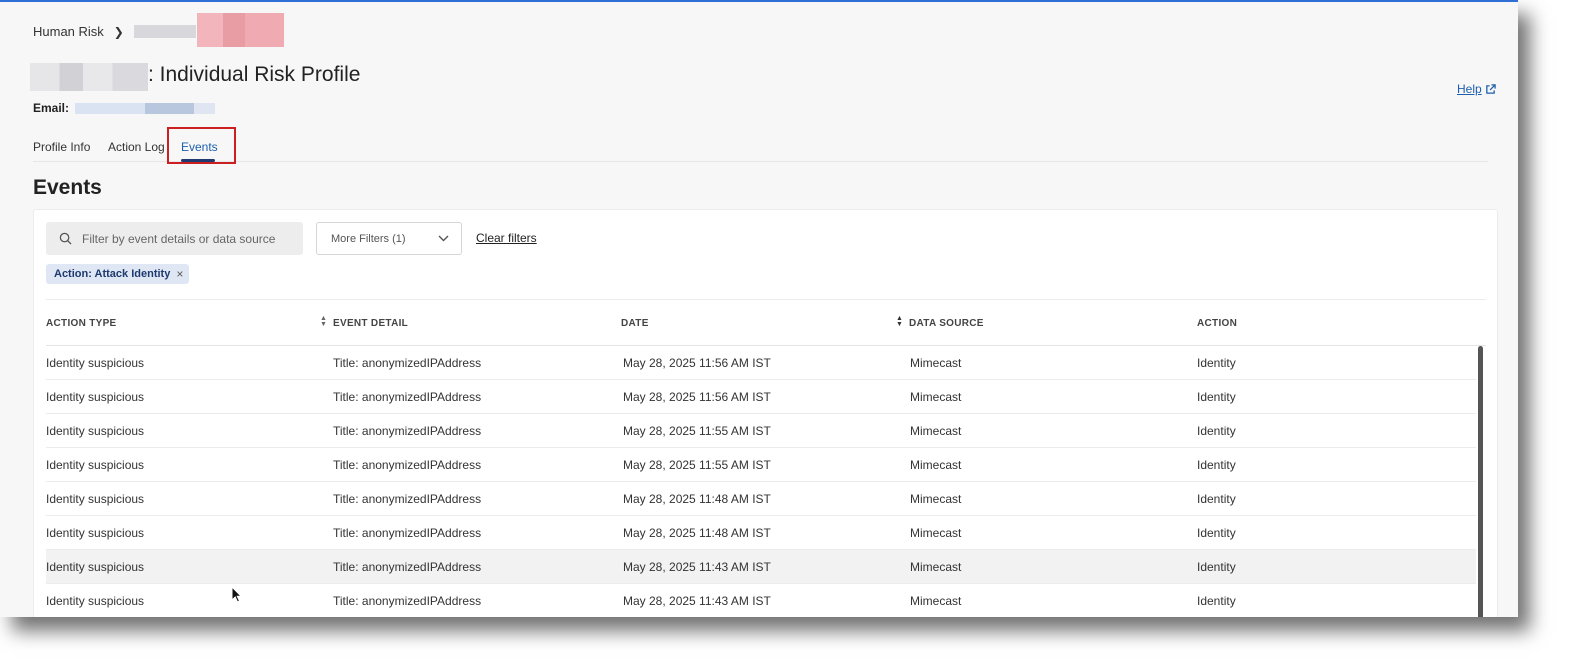 This screenshot has width=1577, height=669. Describe the element at coordinates (1490, 88) in the screenshot. I see `external-link-icon` at that location.